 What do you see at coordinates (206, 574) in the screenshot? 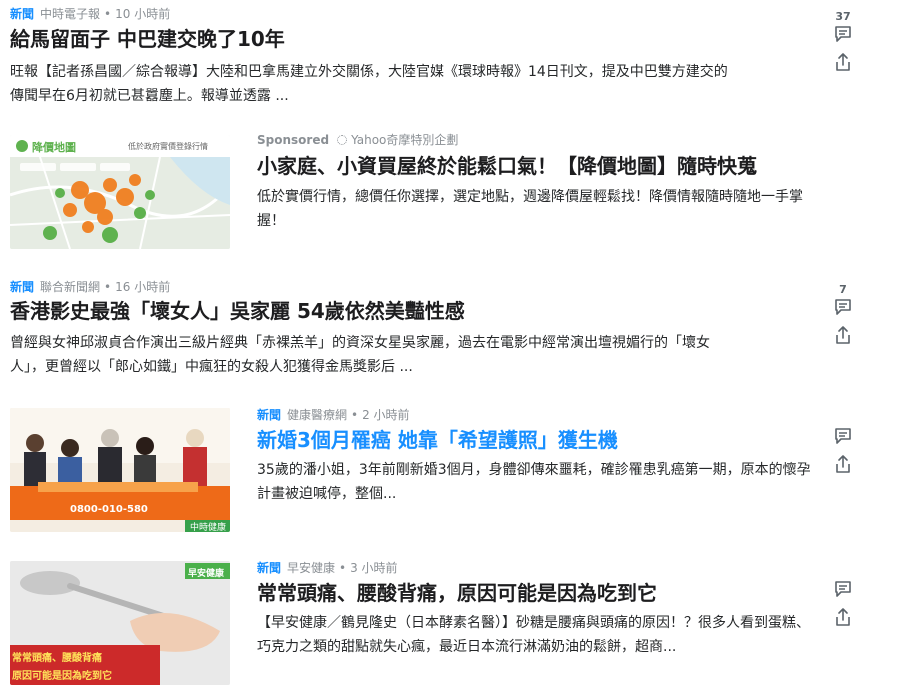
I see `thumb-brand: 早安健康` at bounding box center [206, 574].